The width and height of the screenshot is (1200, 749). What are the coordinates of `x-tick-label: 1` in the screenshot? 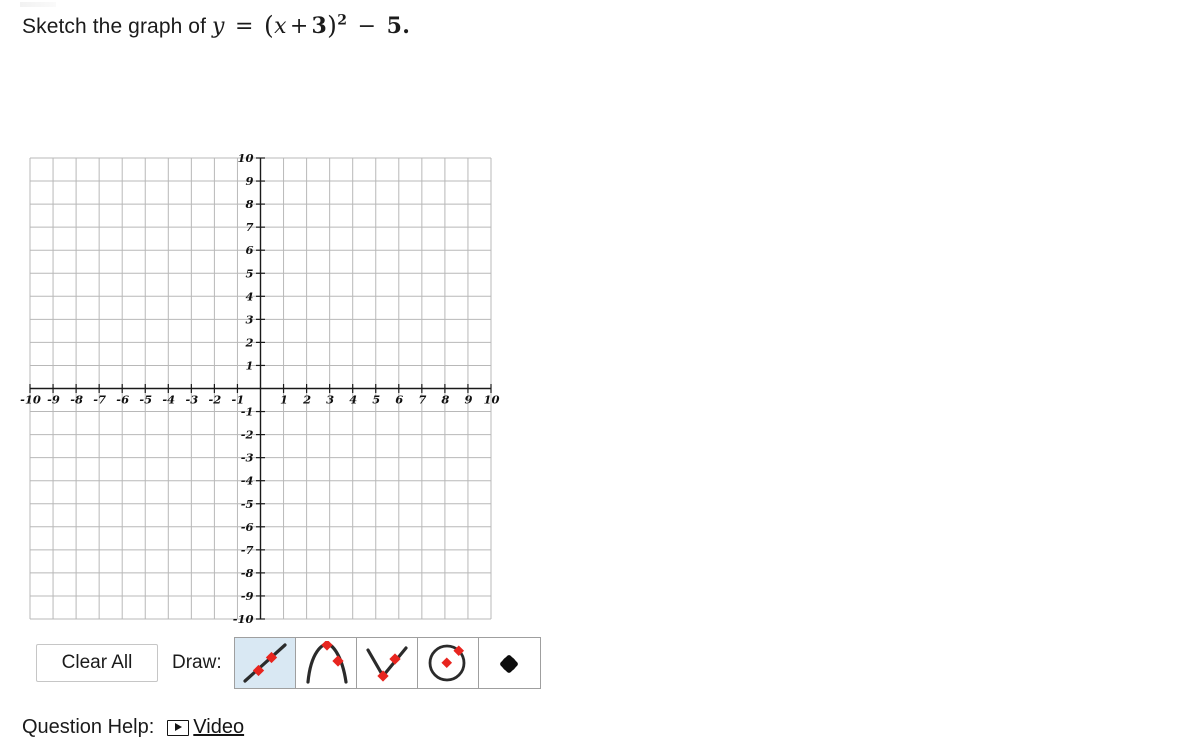 It's located at (284, 400).